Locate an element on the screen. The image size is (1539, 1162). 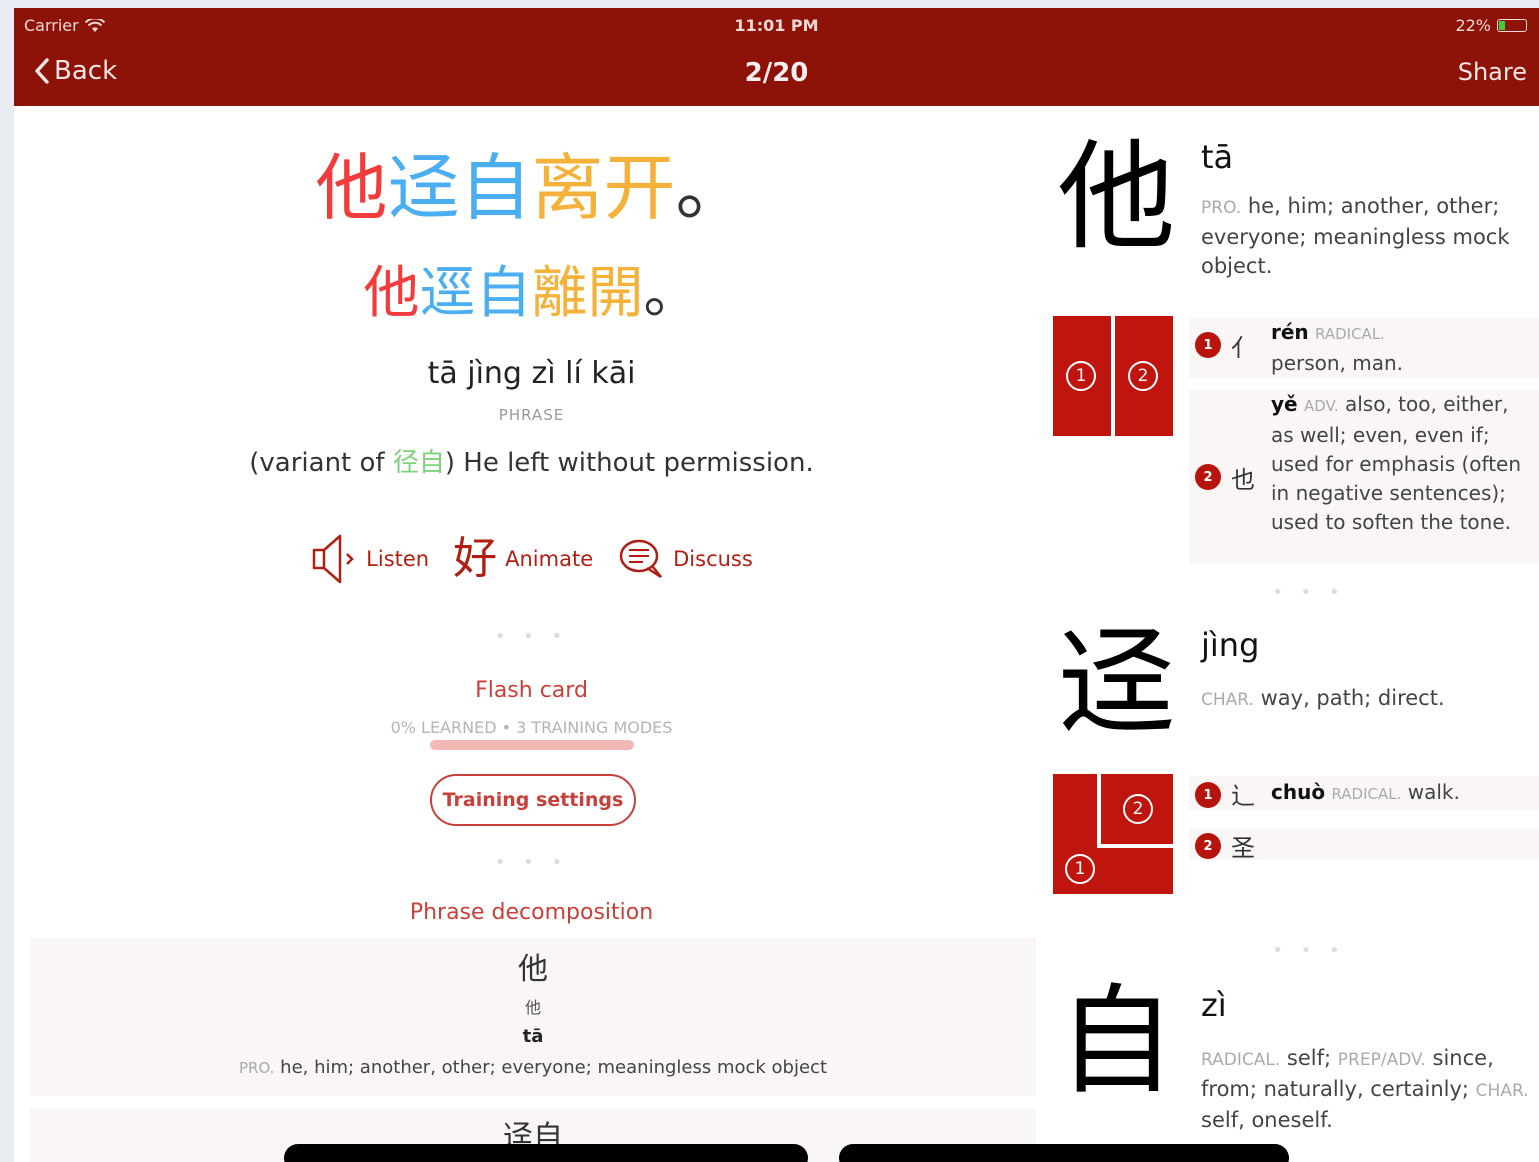
character-definition: CHAR. way, path; direct. is located at coordinates (1366, 699).